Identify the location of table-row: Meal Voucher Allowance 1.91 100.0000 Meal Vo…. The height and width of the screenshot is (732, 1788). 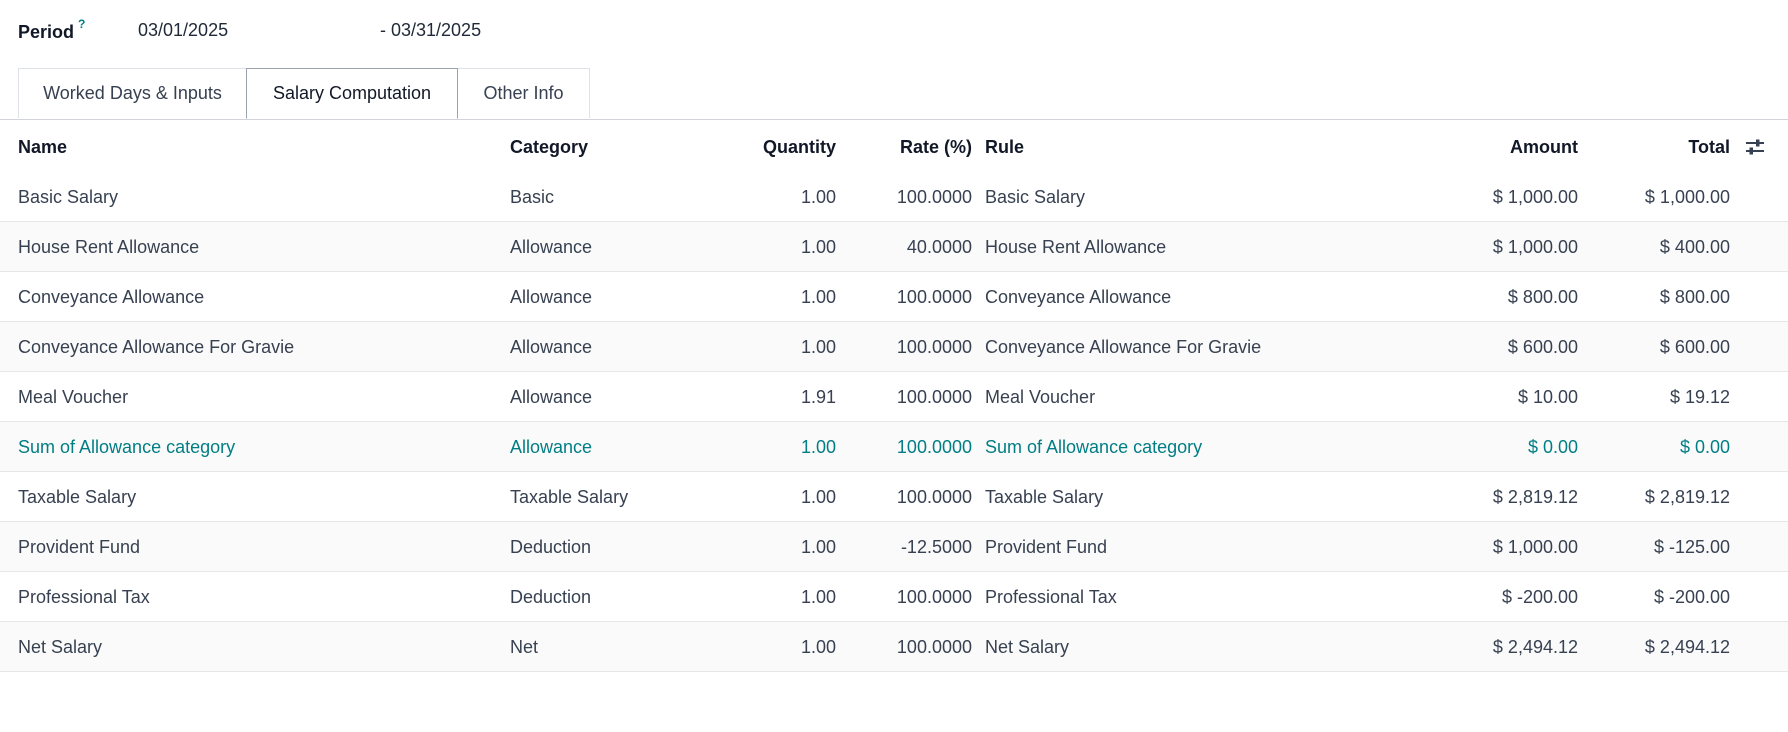
(894, 397).